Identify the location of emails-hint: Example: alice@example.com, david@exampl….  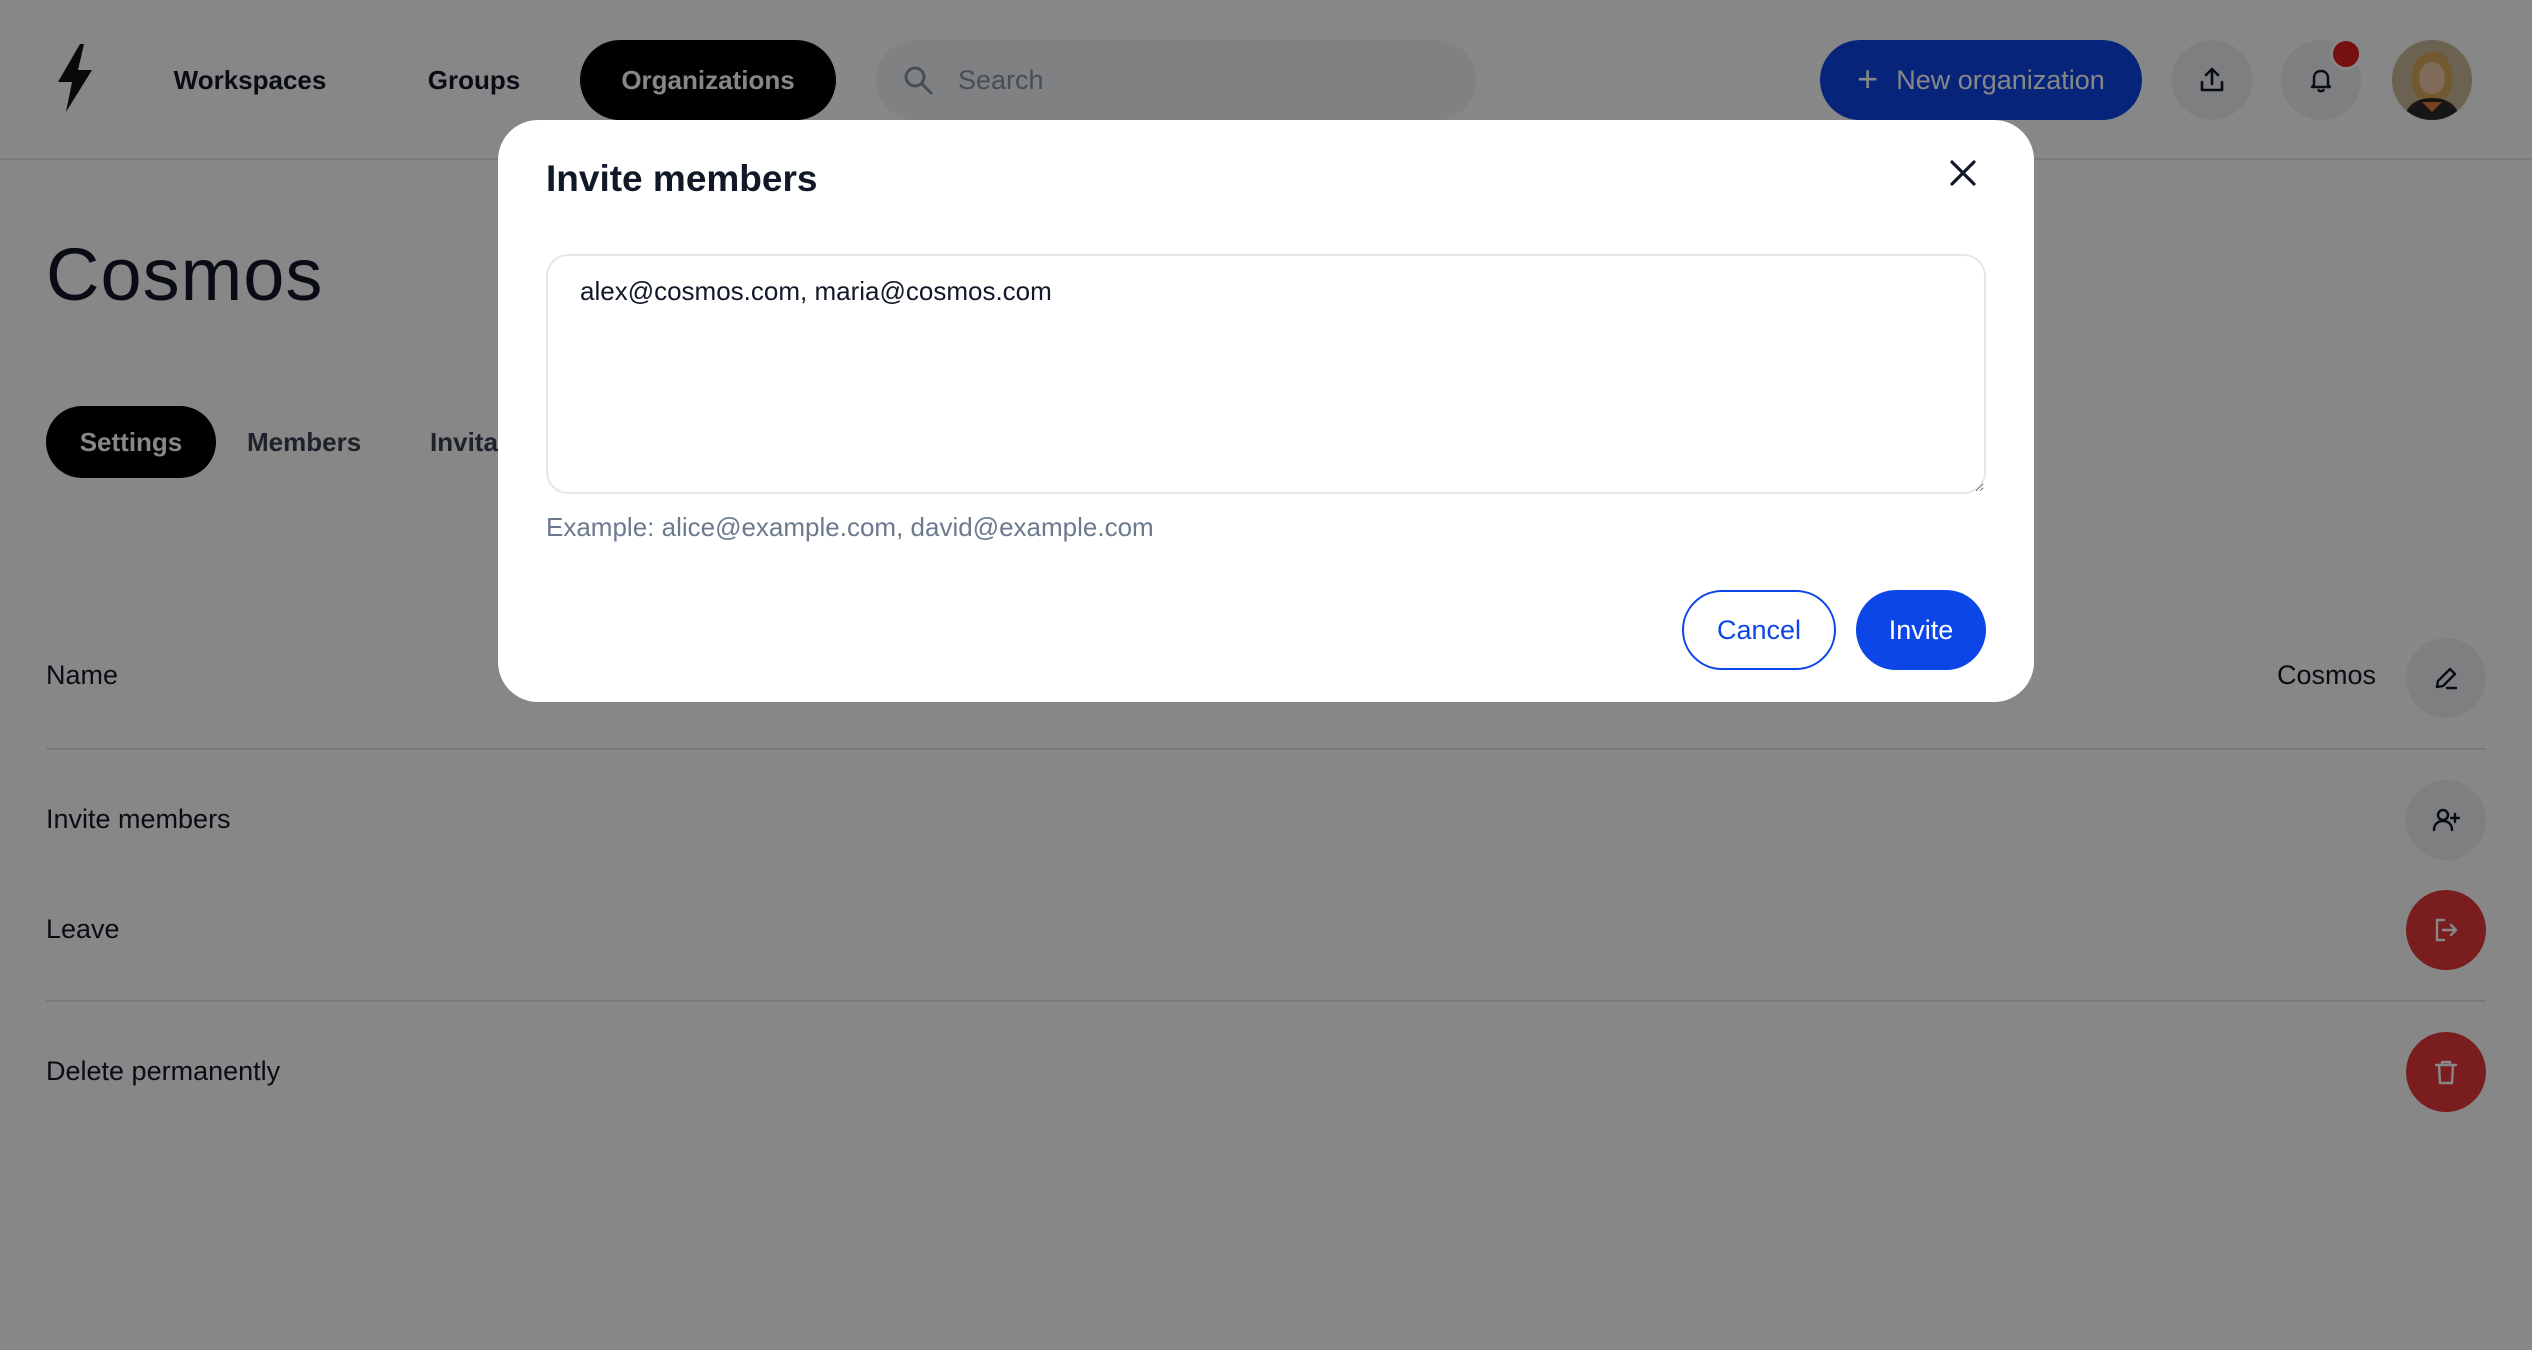
(850, 527).